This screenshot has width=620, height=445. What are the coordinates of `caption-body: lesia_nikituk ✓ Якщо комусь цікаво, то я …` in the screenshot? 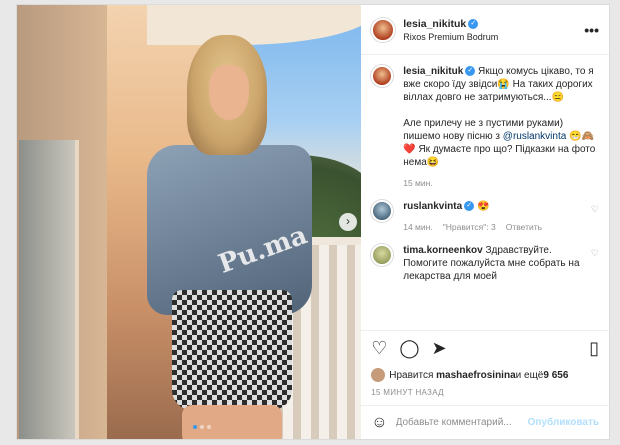 It's located at (501, 127).